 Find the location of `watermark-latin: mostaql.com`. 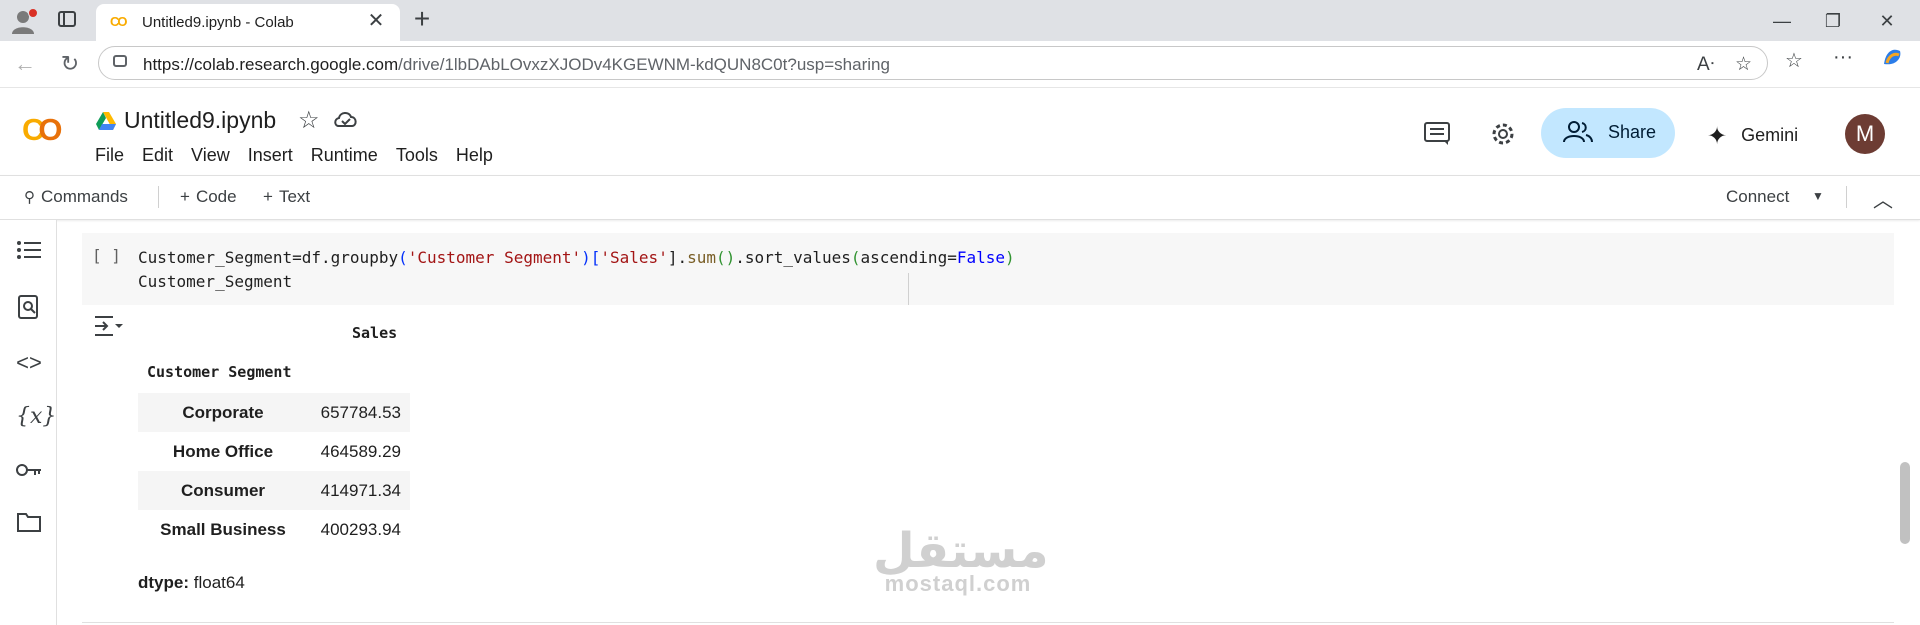

watermark-latin: mostaql.com is located at coordinates (958, 583).